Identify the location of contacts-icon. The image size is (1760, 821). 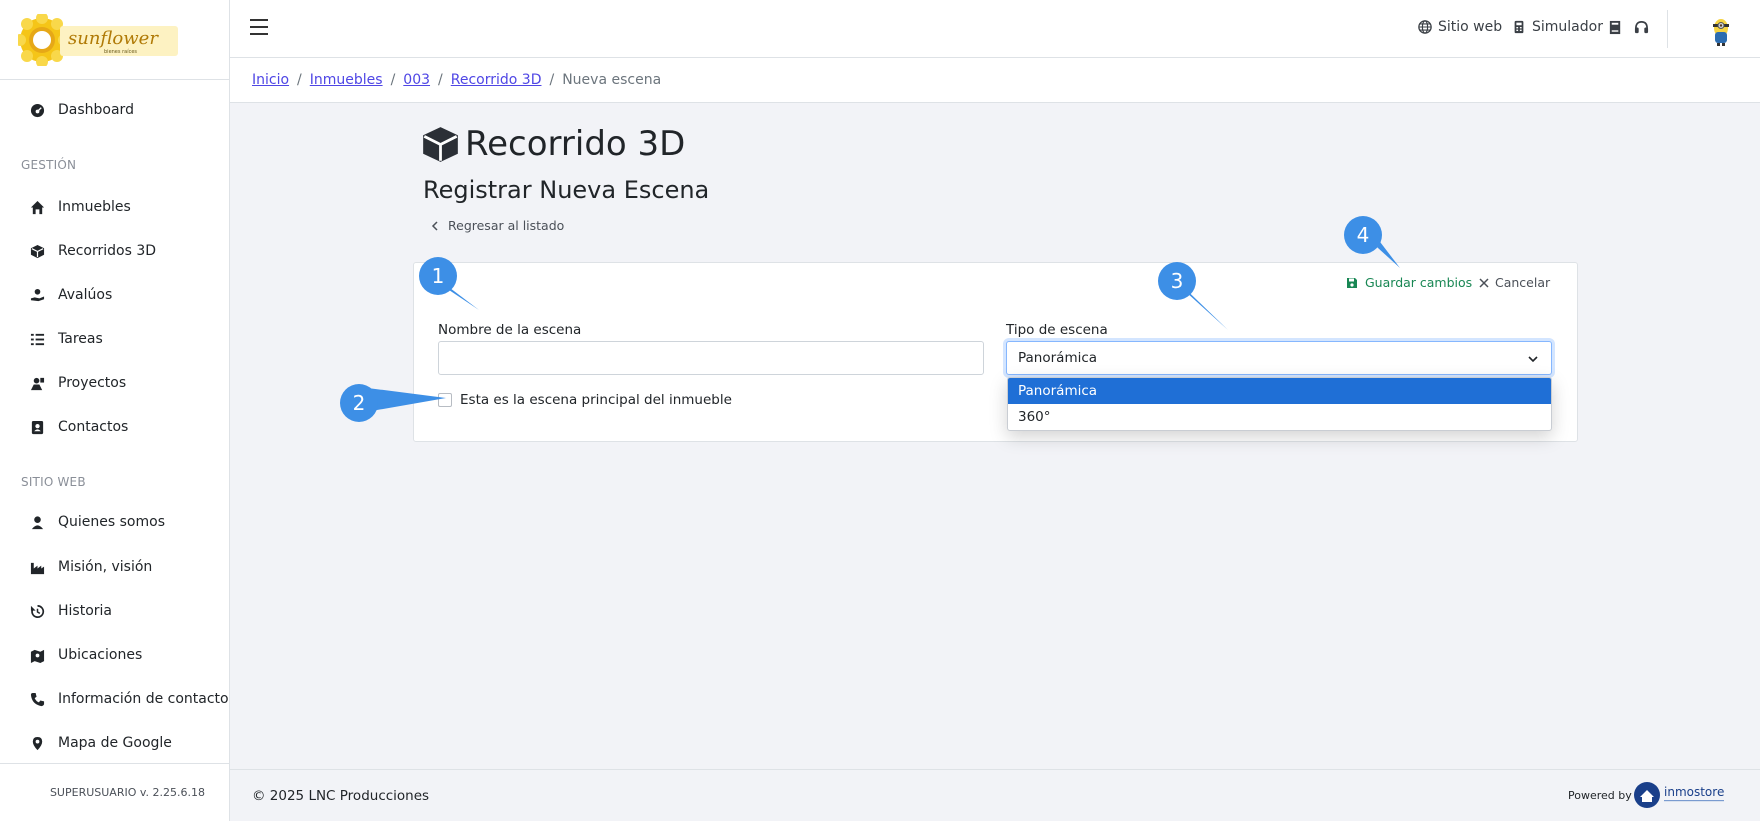
(37, 427).